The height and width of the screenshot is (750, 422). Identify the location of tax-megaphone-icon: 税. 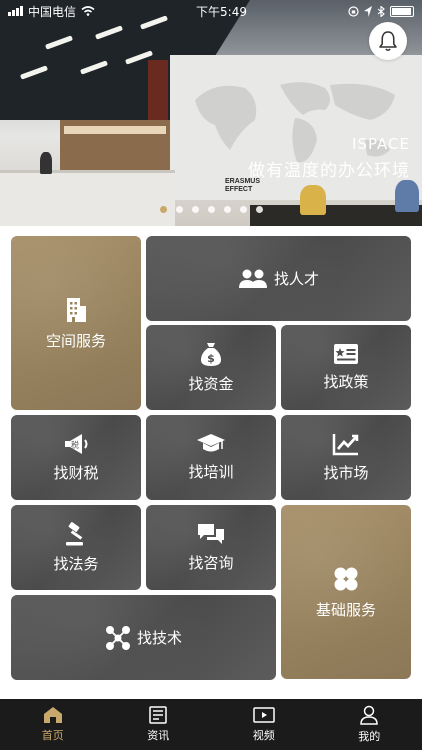
(76, 444).